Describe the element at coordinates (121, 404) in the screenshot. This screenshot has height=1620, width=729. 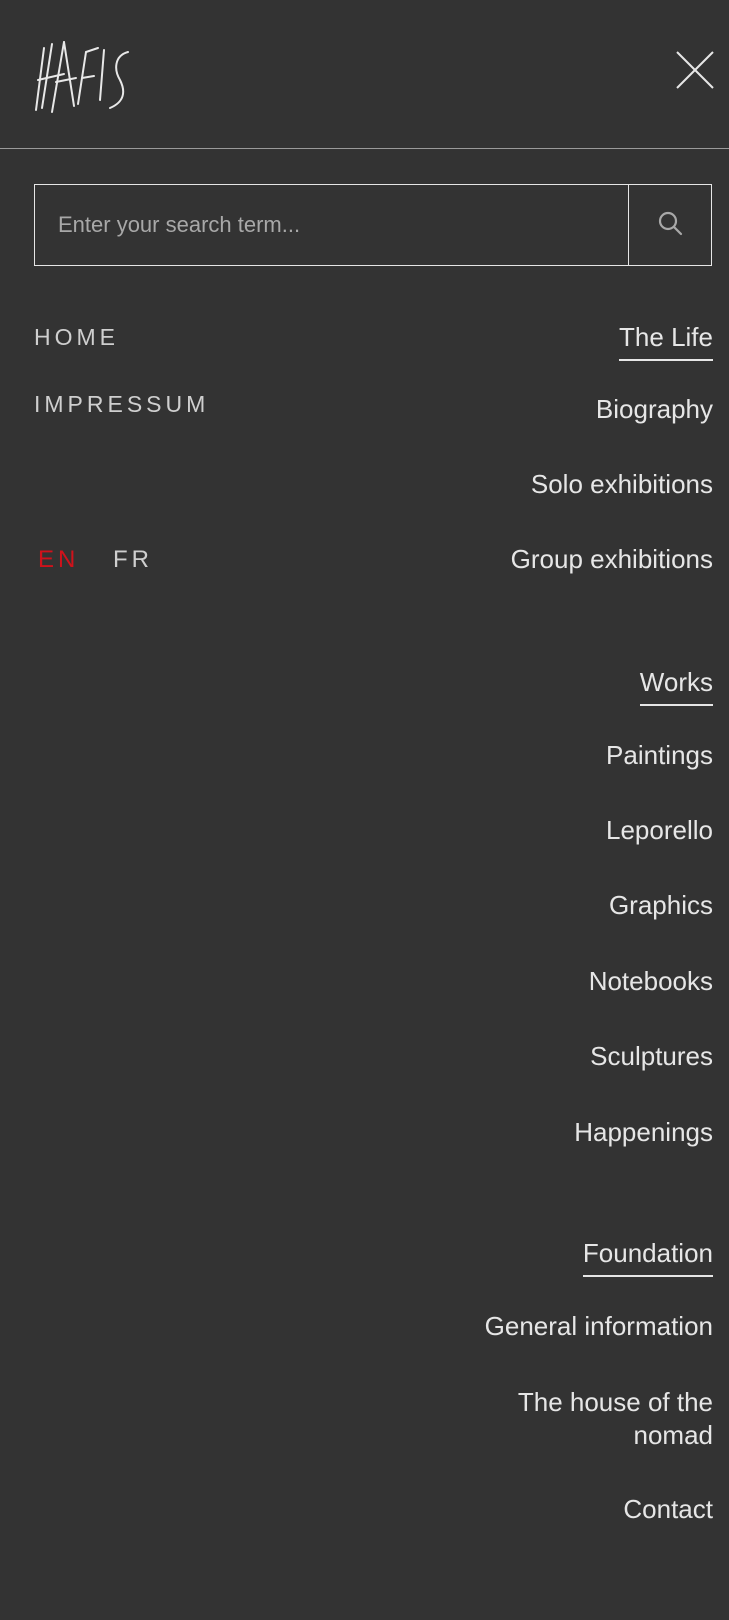
I see `impressum-link: IMPRESSUM` at that location.